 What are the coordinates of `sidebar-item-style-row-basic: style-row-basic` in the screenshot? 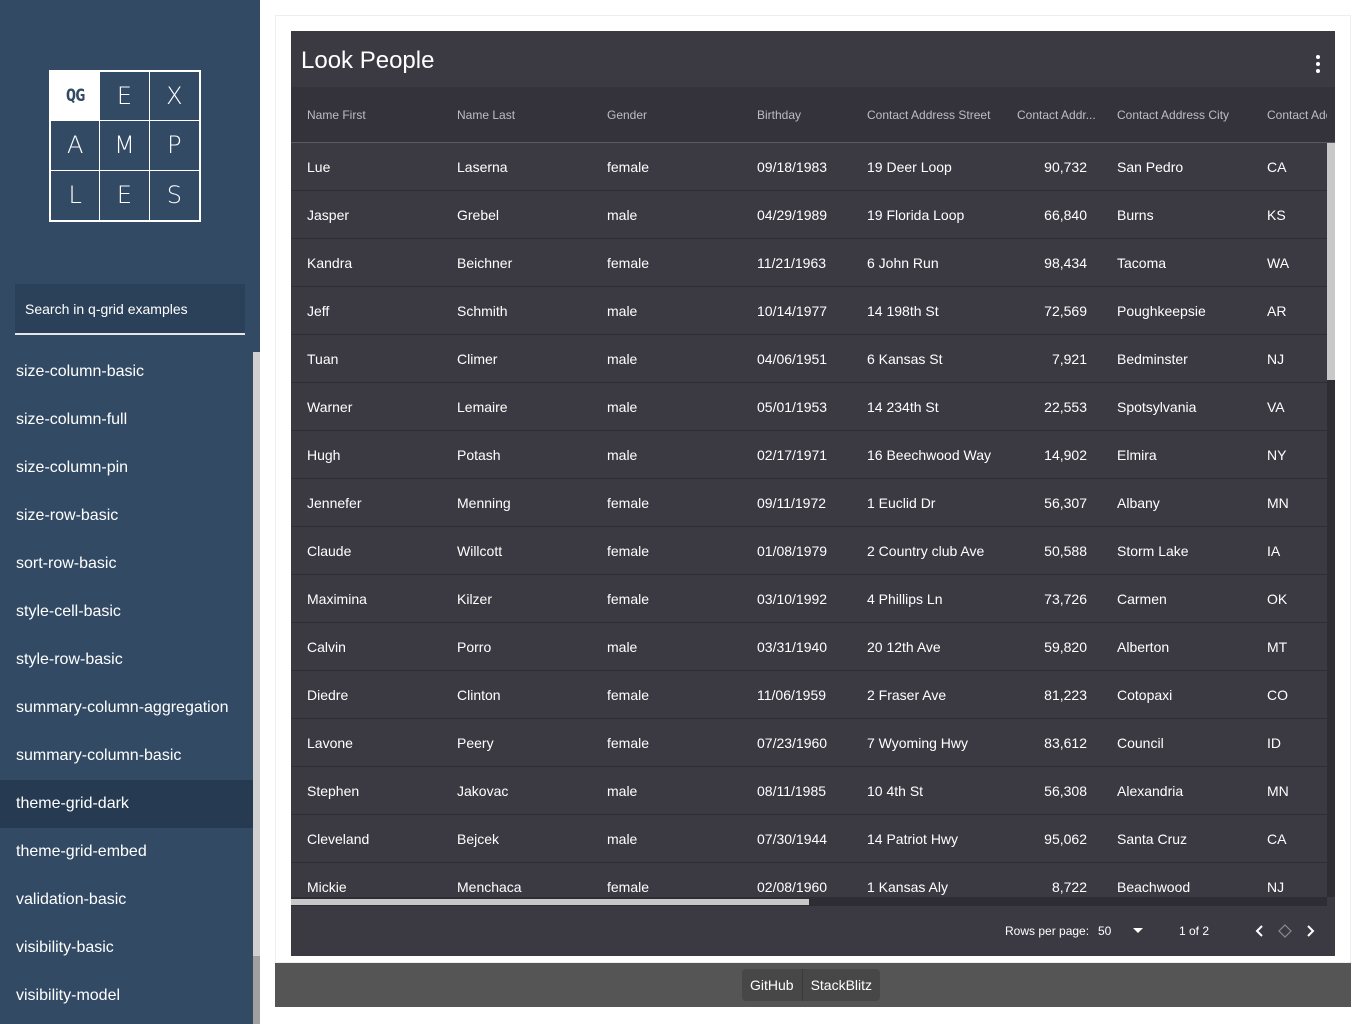 It's located at (126, 660).